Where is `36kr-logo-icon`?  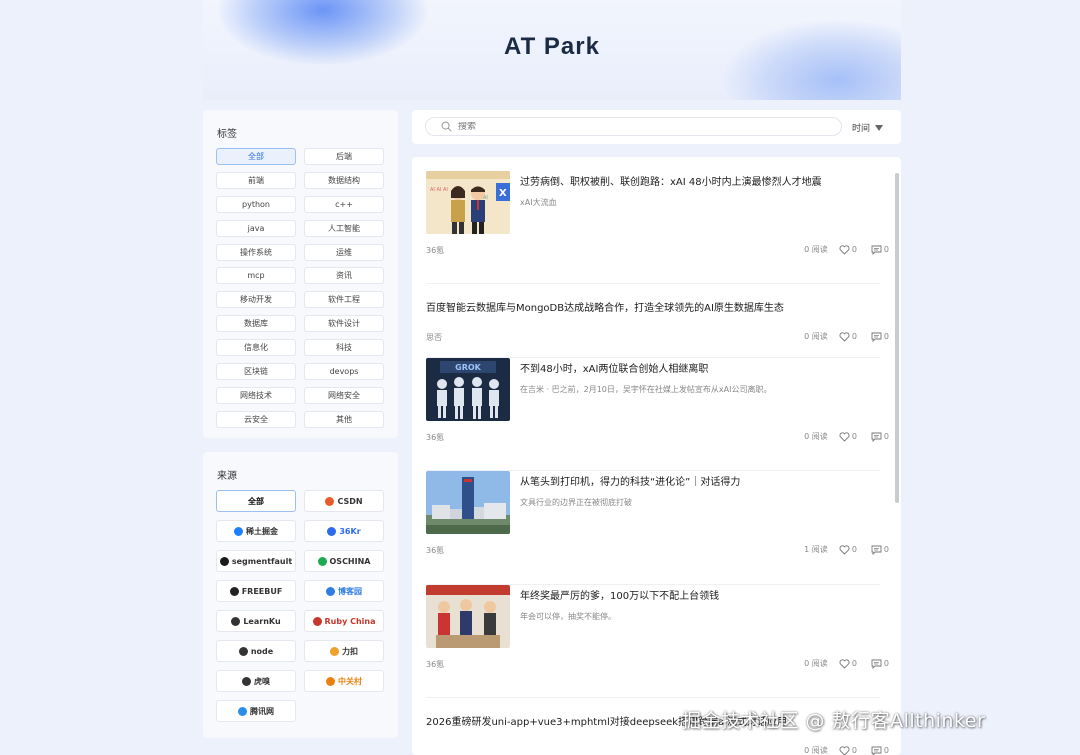
36kr-logo-icon is located at coordinates (332, 531).